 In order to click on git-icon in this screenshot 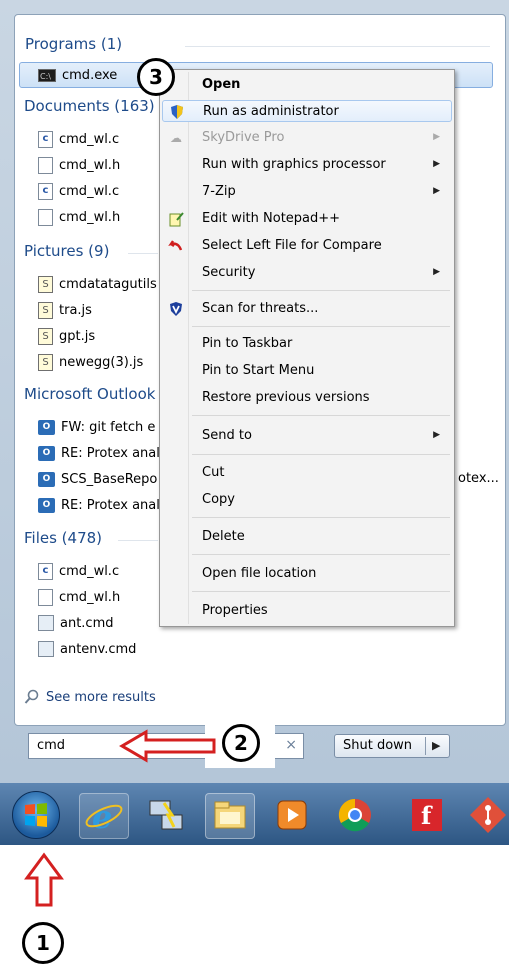, I will do `click(487, 815)`.